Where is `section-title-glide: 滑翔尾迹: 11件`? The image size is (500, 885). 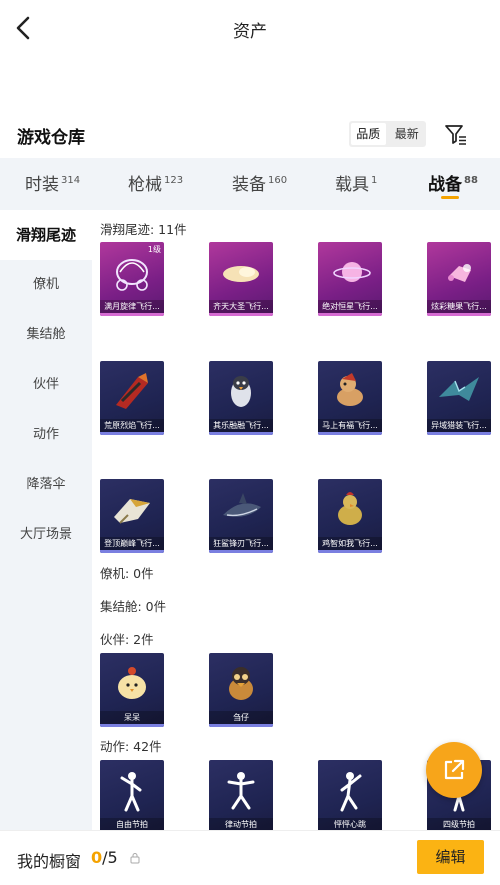
section-title-glide: 滑翔尾迹: 11件 is located at coordinates (143, 229).